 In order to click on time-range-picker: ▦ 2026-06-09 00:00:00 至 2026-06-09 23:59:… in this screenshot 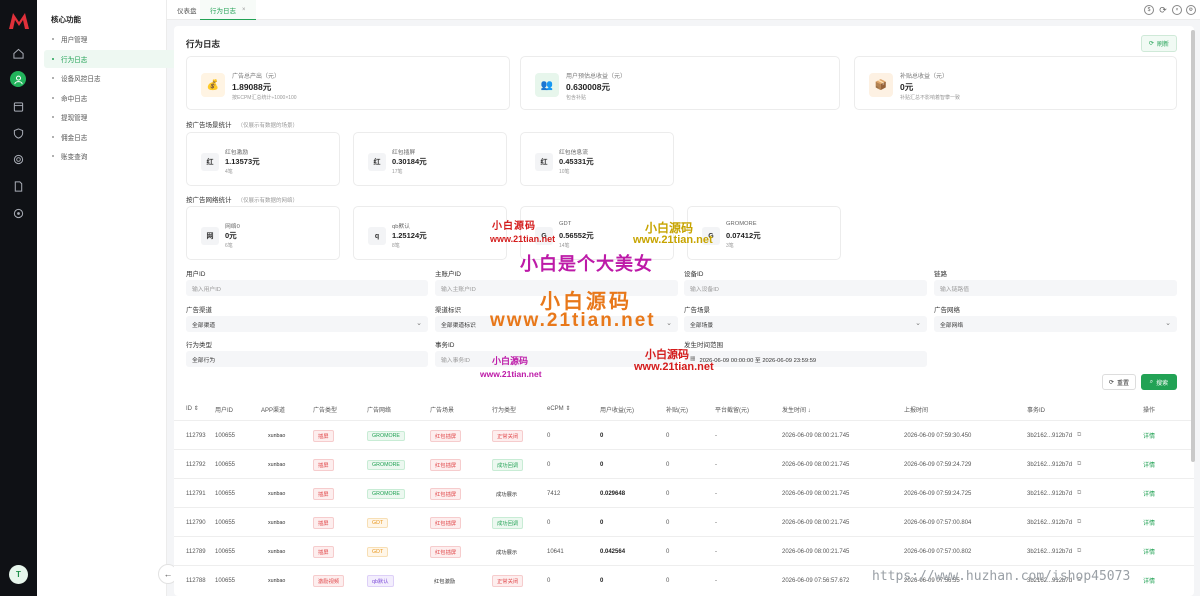, I will do `click(805, 359)`.